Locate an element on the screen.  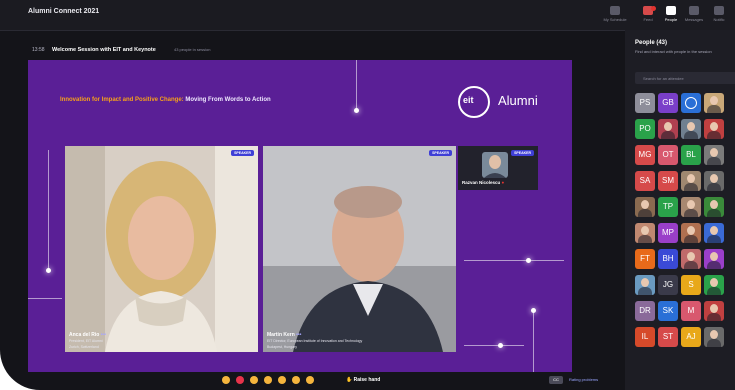
rating-problems-link: Rating problems is located at coordinates (583, 379).